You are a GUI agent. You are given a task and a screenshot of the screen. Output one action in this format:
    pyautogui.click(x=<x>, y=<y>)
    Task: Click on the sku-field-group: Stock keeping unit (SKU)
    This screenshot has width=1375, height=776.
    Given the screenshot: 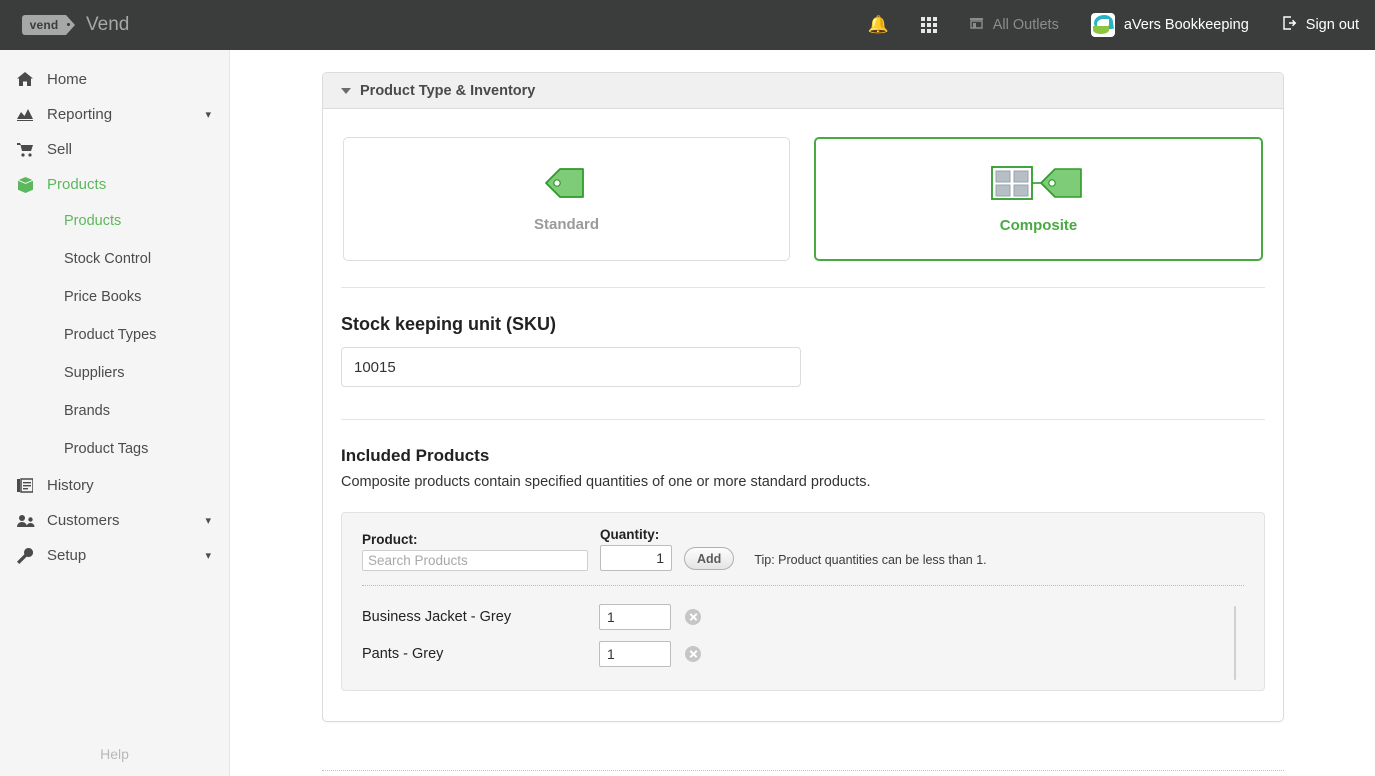 What is the action you would take?
    pyautogui.click(x=803, y=337)
    